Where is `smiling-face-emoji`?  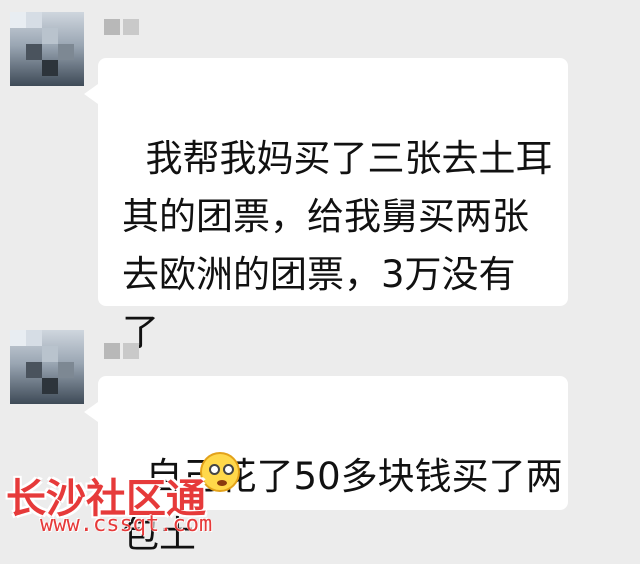
smiling-face-emoji is located at coordinates (220, 472).